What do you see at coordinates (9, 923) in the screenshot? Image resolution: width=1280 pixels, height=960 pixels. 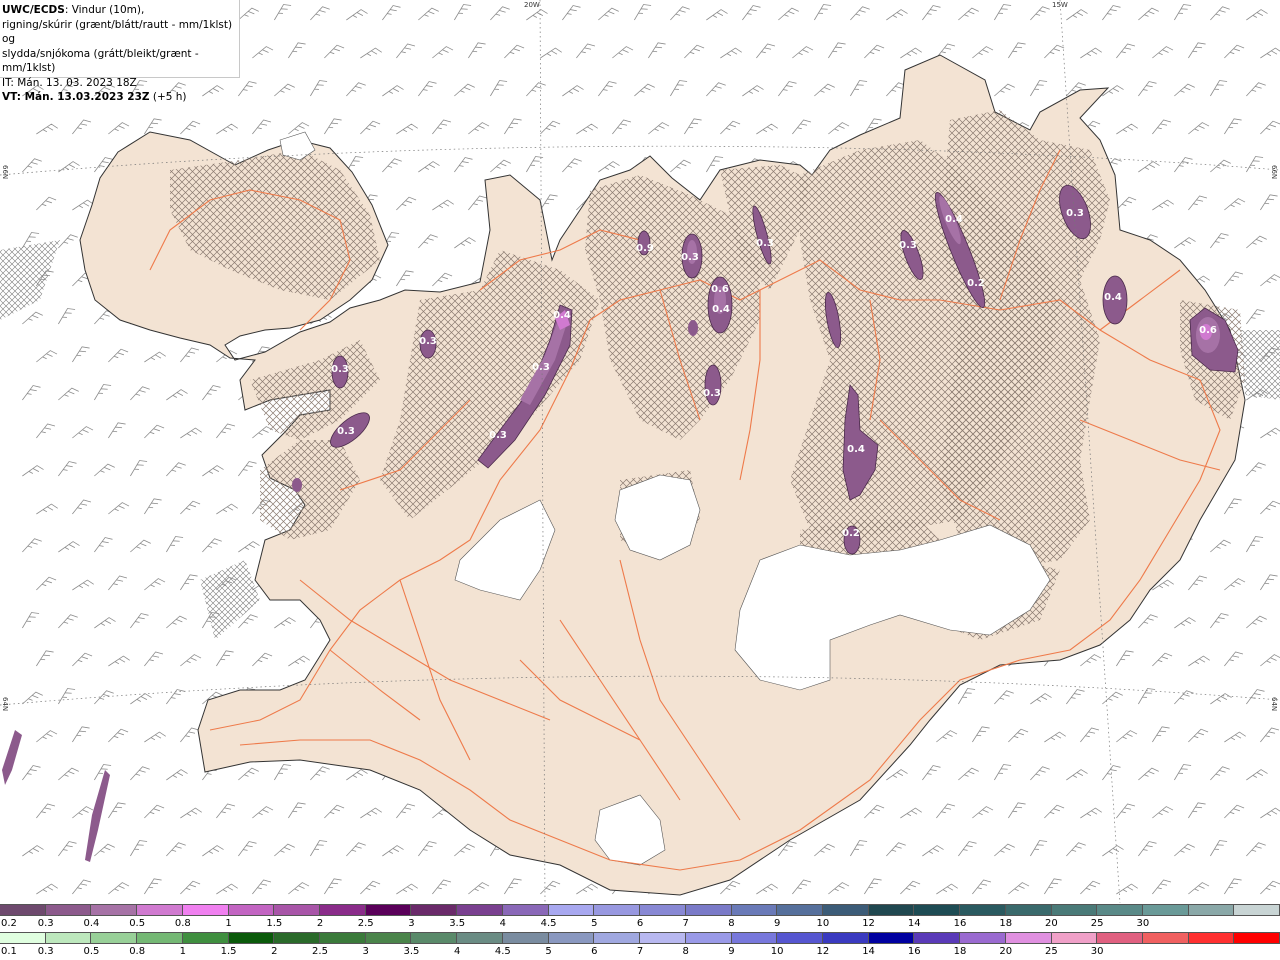 I see `scale-tick-label: 0.2` at bounding box center [9, 923].